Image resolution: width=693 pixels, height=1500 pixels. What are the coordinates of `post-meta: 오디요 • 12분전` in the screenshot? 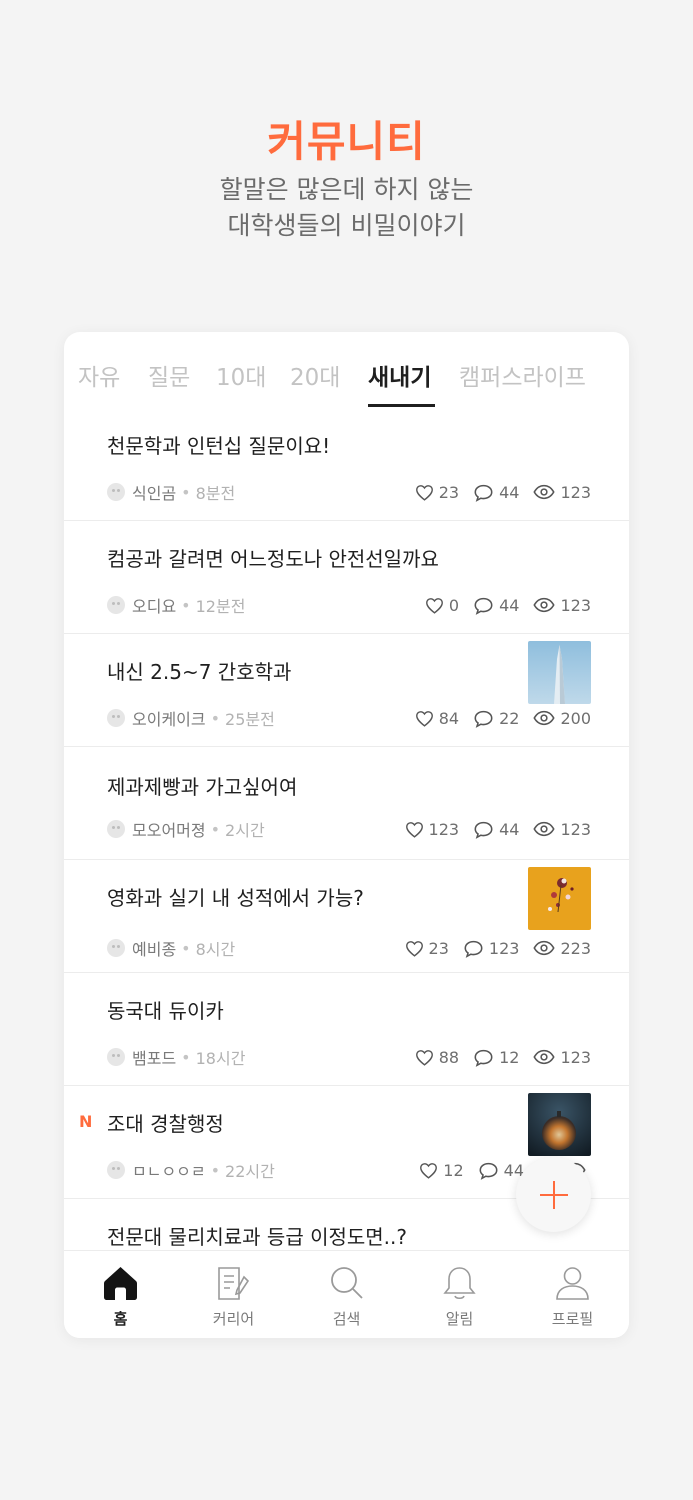 It's located at (176, 605).